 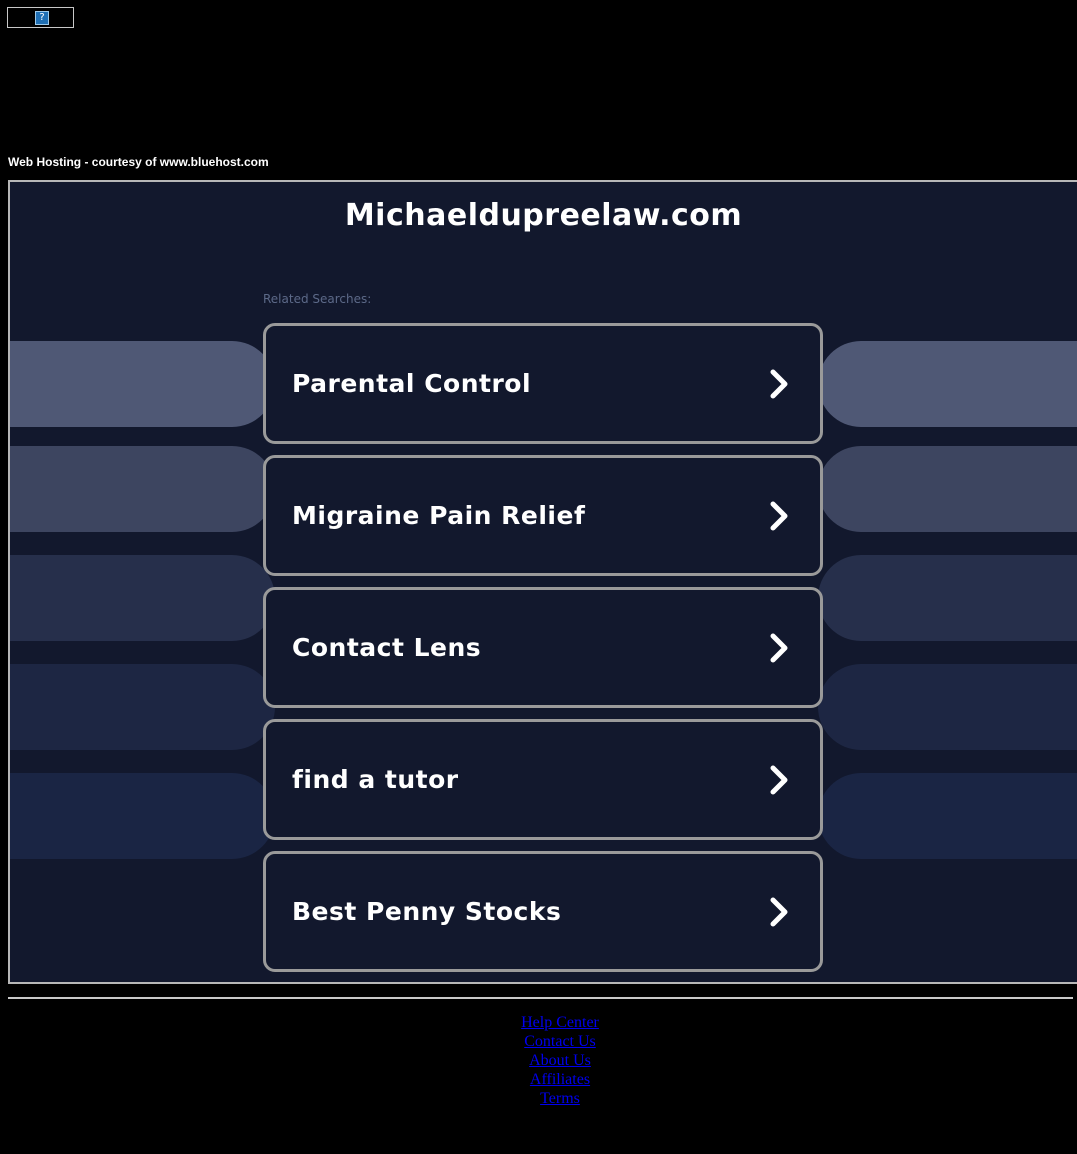 What do you see at coordinates (387, 647) in the screenshot?
I see `search-link-label: Contact Lens` at bounding box center [387, 647].